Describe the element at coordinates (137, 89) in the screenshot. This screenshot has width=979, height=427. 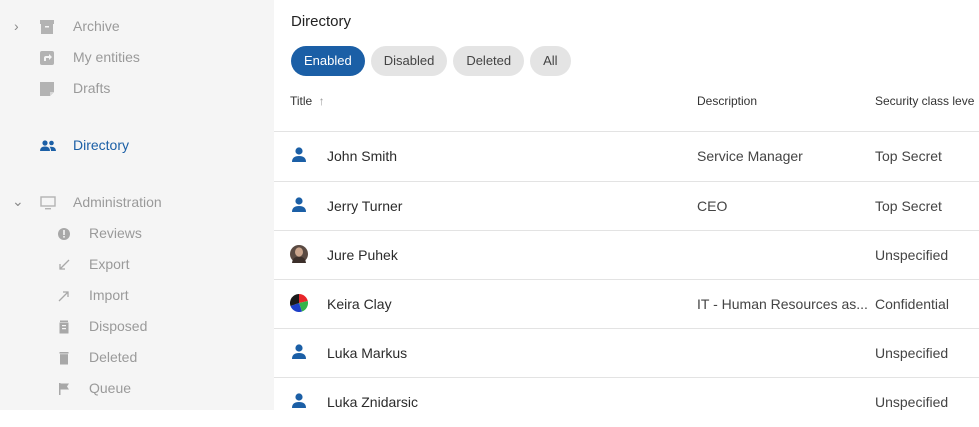
I see `sidebar-item-drafts: Drafts` at that location.